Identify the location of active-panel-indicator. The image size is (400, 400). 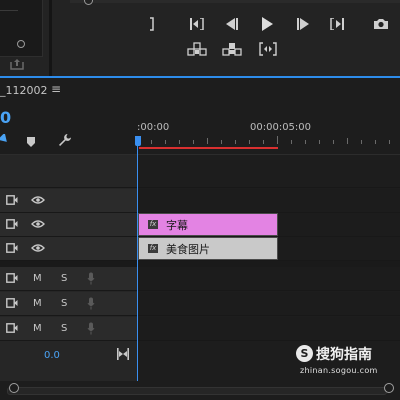
(200, 77).